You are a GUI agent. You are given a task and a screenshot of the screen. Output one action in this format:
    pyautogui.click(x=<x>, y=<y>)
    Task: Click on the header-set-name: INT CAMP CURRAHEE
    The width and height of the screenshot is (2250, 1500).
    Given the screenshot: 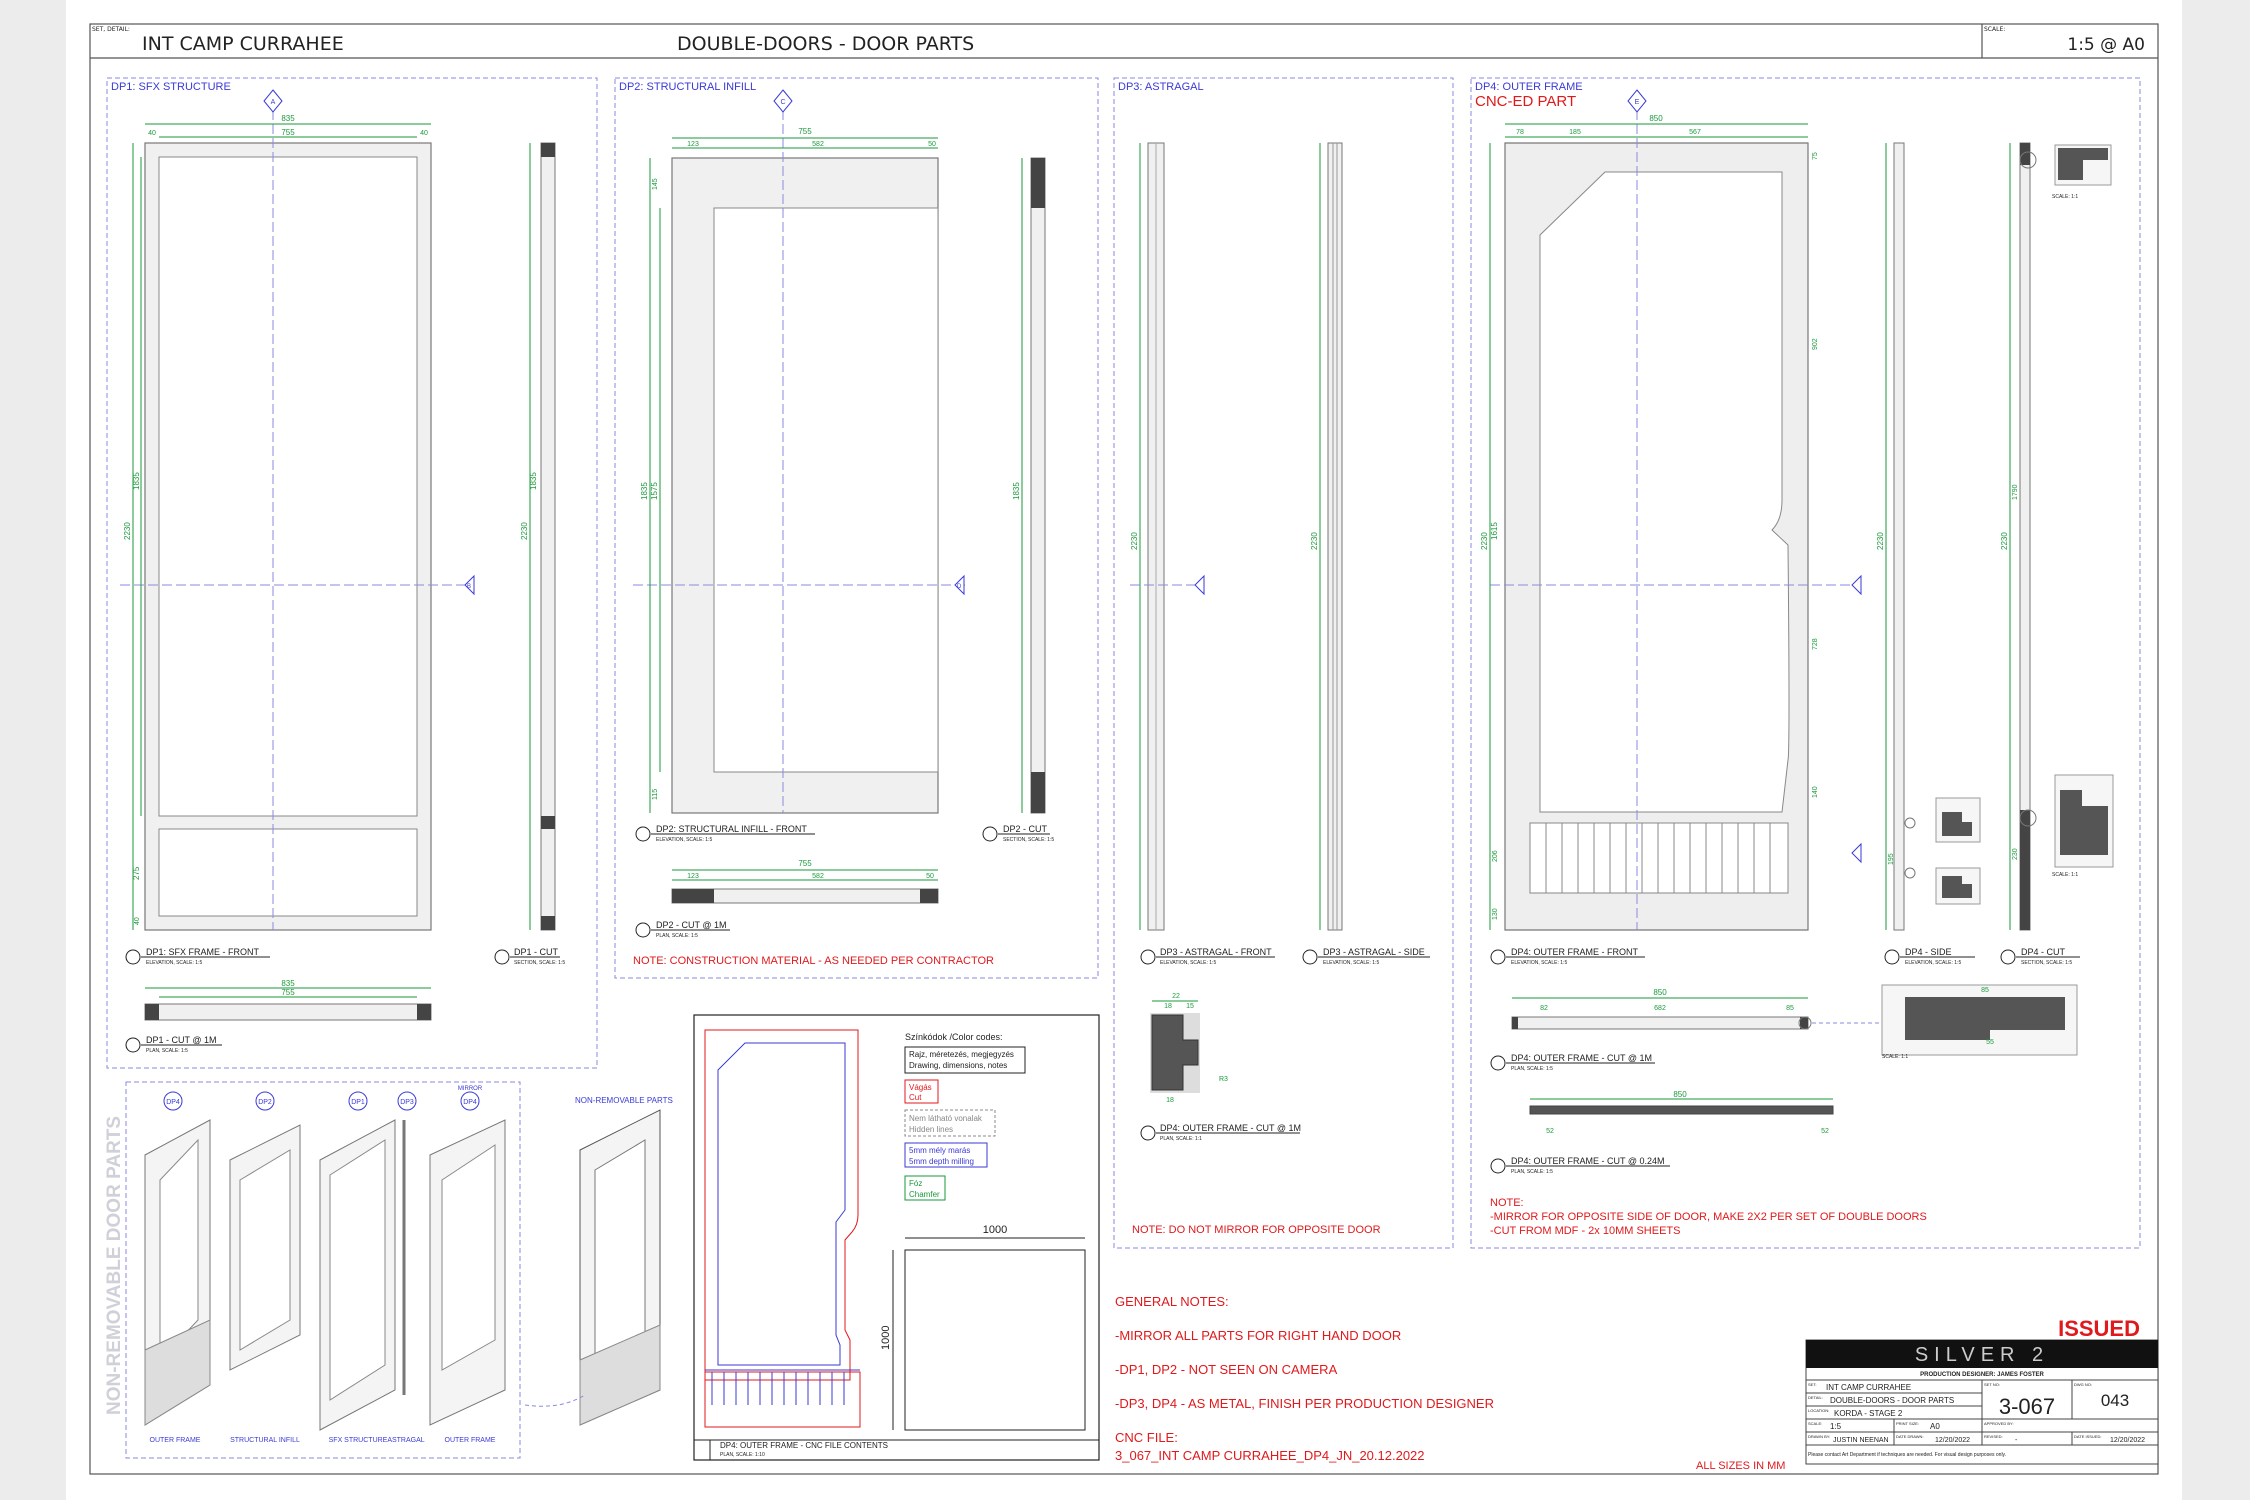 What is the action you would take?
    pyautogui.click(x=243, y=44)
    